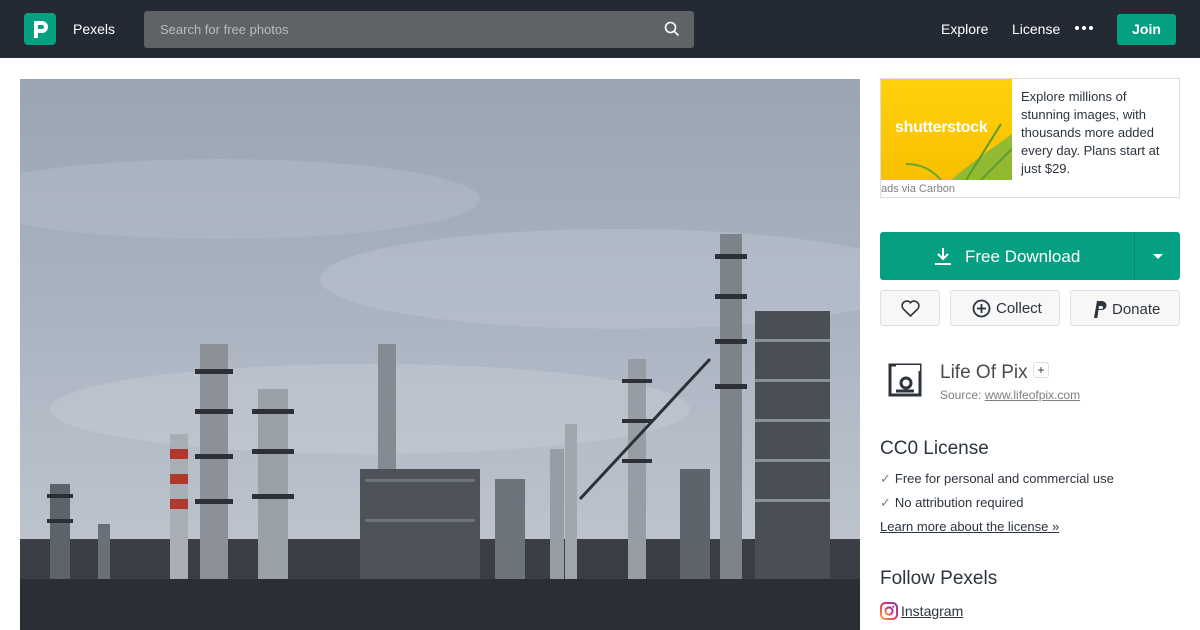 This screenshot has height=630, width=1200. What do you see at coordinates (1023, 256) in the screenshot?
I see `download-label: Free Download` at bounding box center [1023, 256].